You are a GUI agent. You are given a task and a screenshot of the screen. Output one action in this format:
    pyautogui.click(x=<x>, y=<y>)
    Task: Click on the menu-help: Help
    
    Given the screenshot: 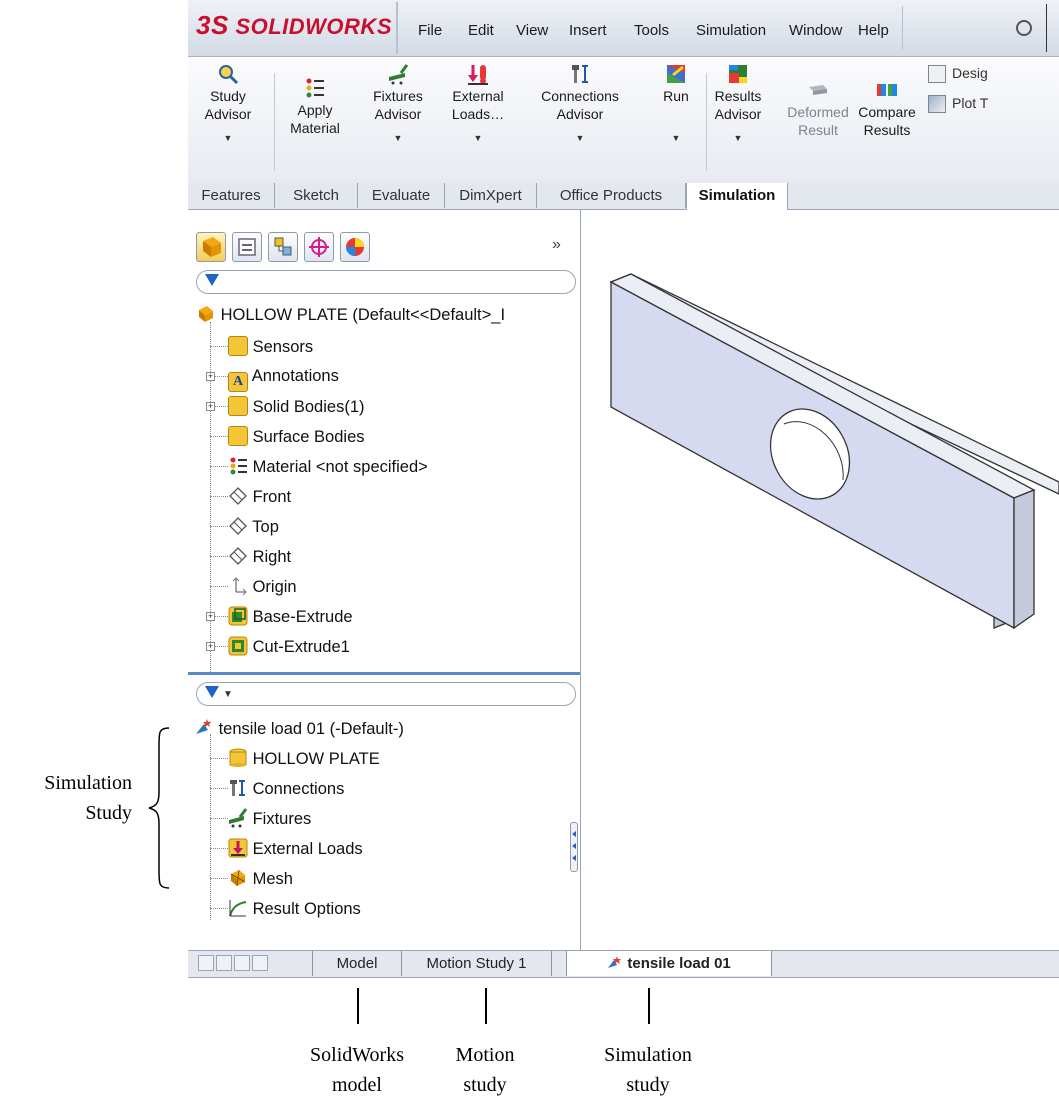 What is the action you would take?
    pyautogui.click(x=873, y=30)
    